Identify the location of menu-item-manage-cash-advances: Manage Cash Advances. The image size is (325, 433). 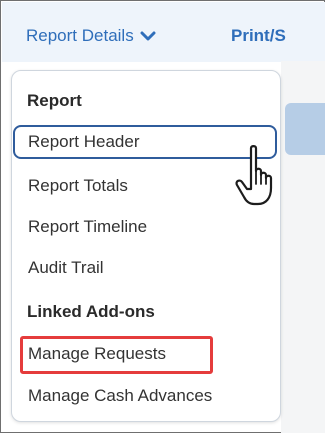
(120, 396).